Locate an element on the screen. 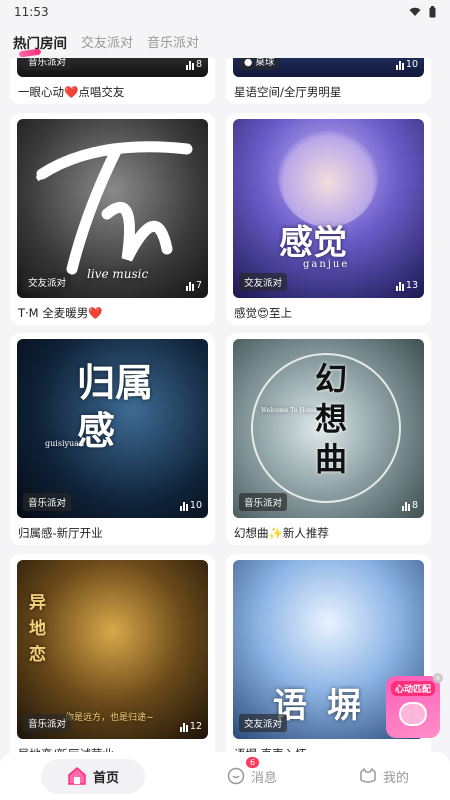  room-title: 归属感-新厅开业 is located at coordinates (60, 533).